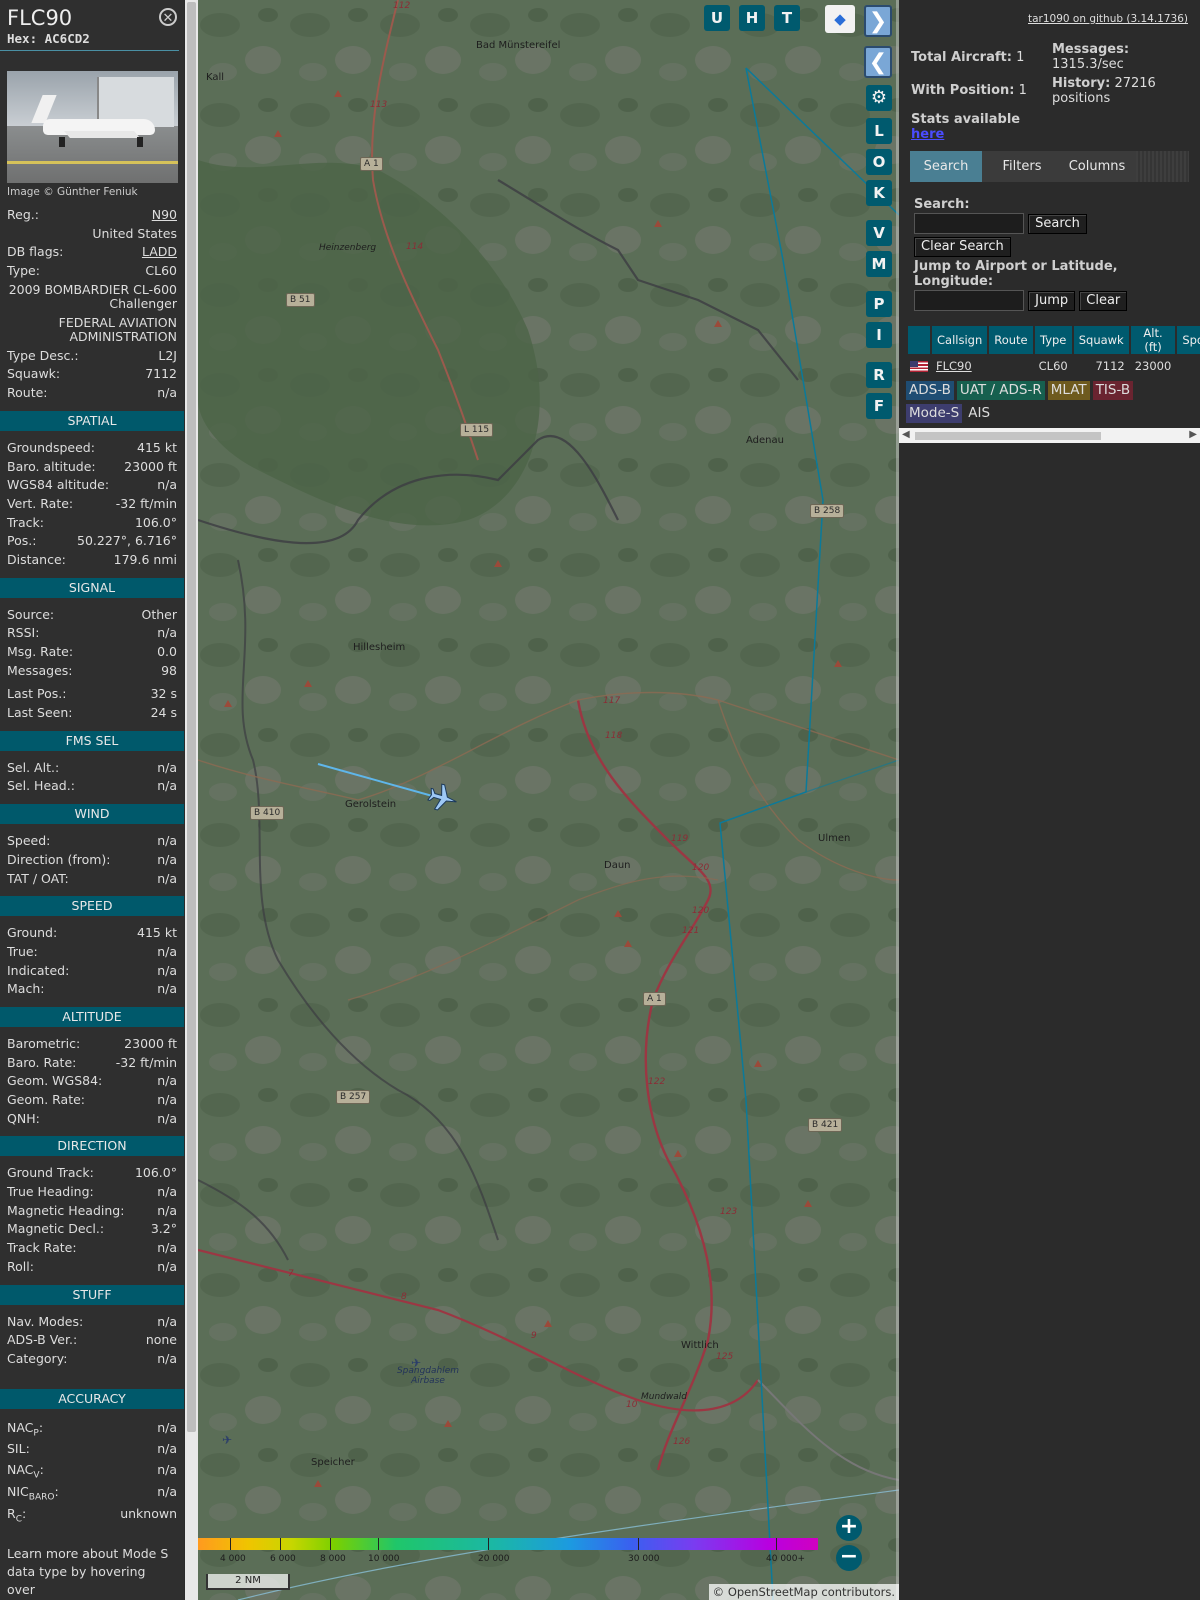  What do you see at coordinates (644, 1559) in the screenshot?
I see `altitude-legend-label: 30 000` at bounding box center [644, 1559].